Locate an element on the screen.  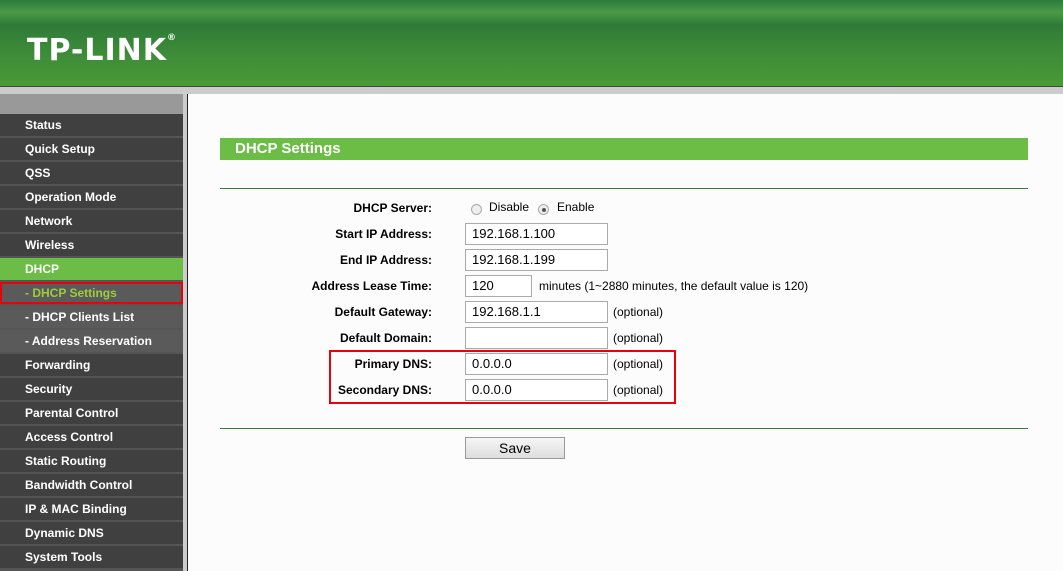
disable-label: Disable is located at coordinates (509, 207).